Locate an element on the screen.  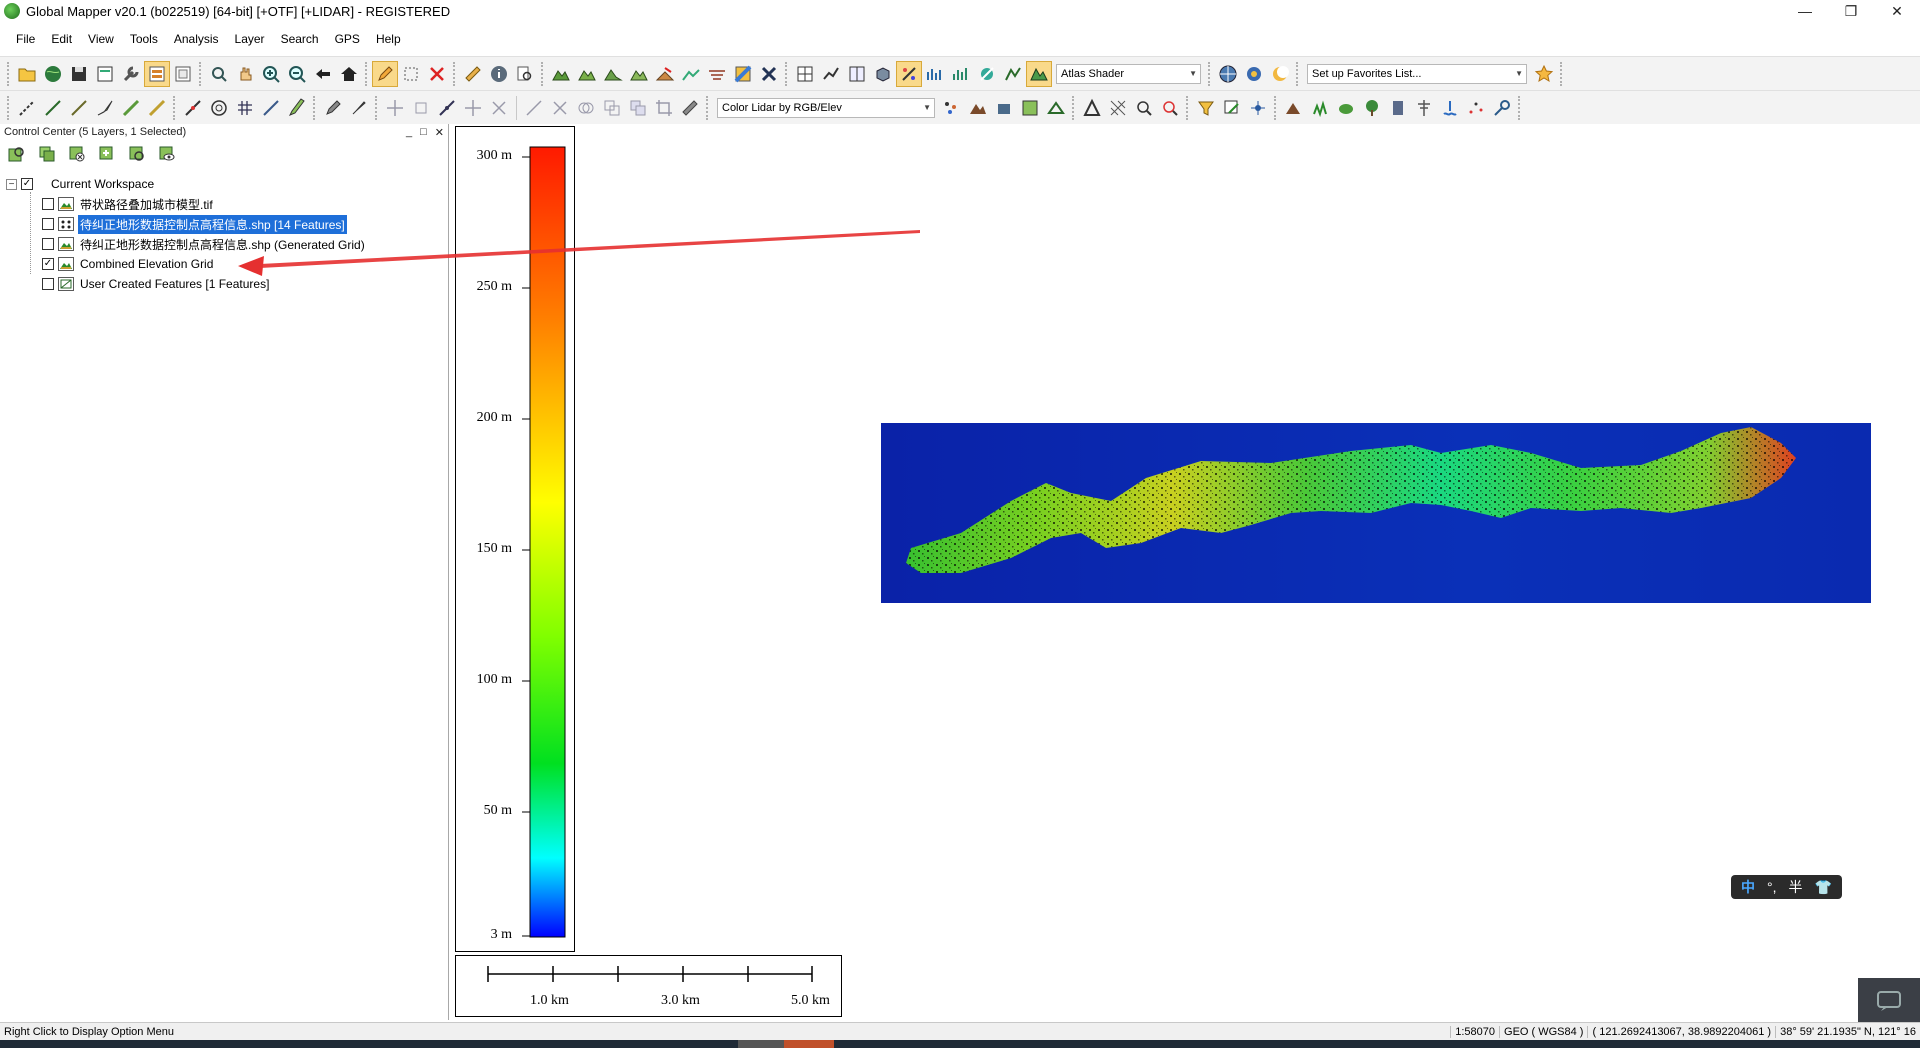
online-data-globe-icon is located at coordinates (1228, 74).